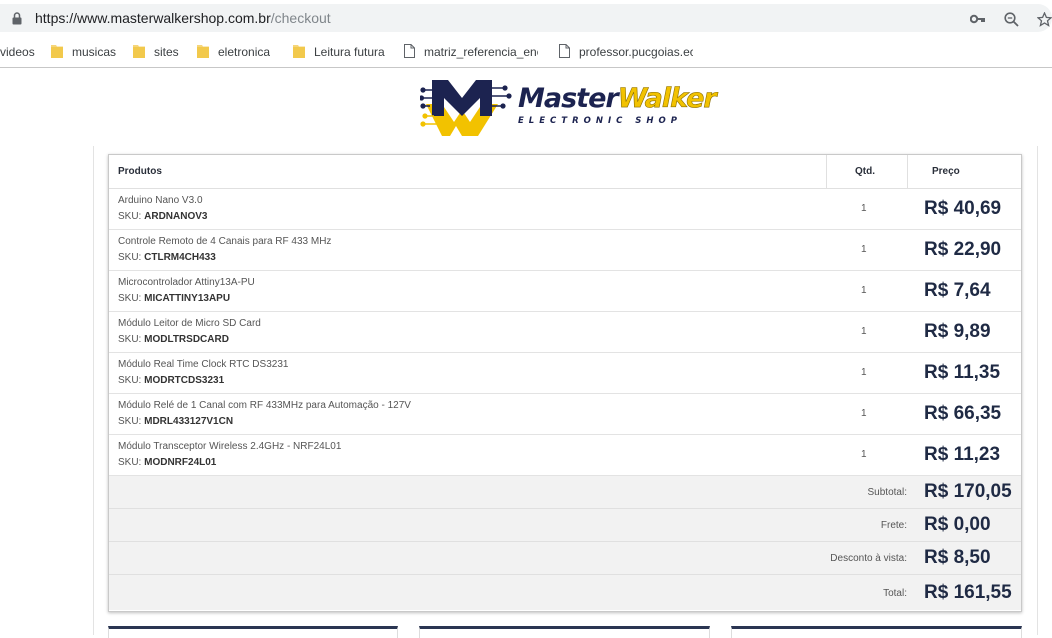 The width and height of the screenshot is (1052, 638). Describe the element at coordinates (203, 364) in the screenshot. I see `product-name: Módulo Real Time Clock RTC DS3231` at that location.